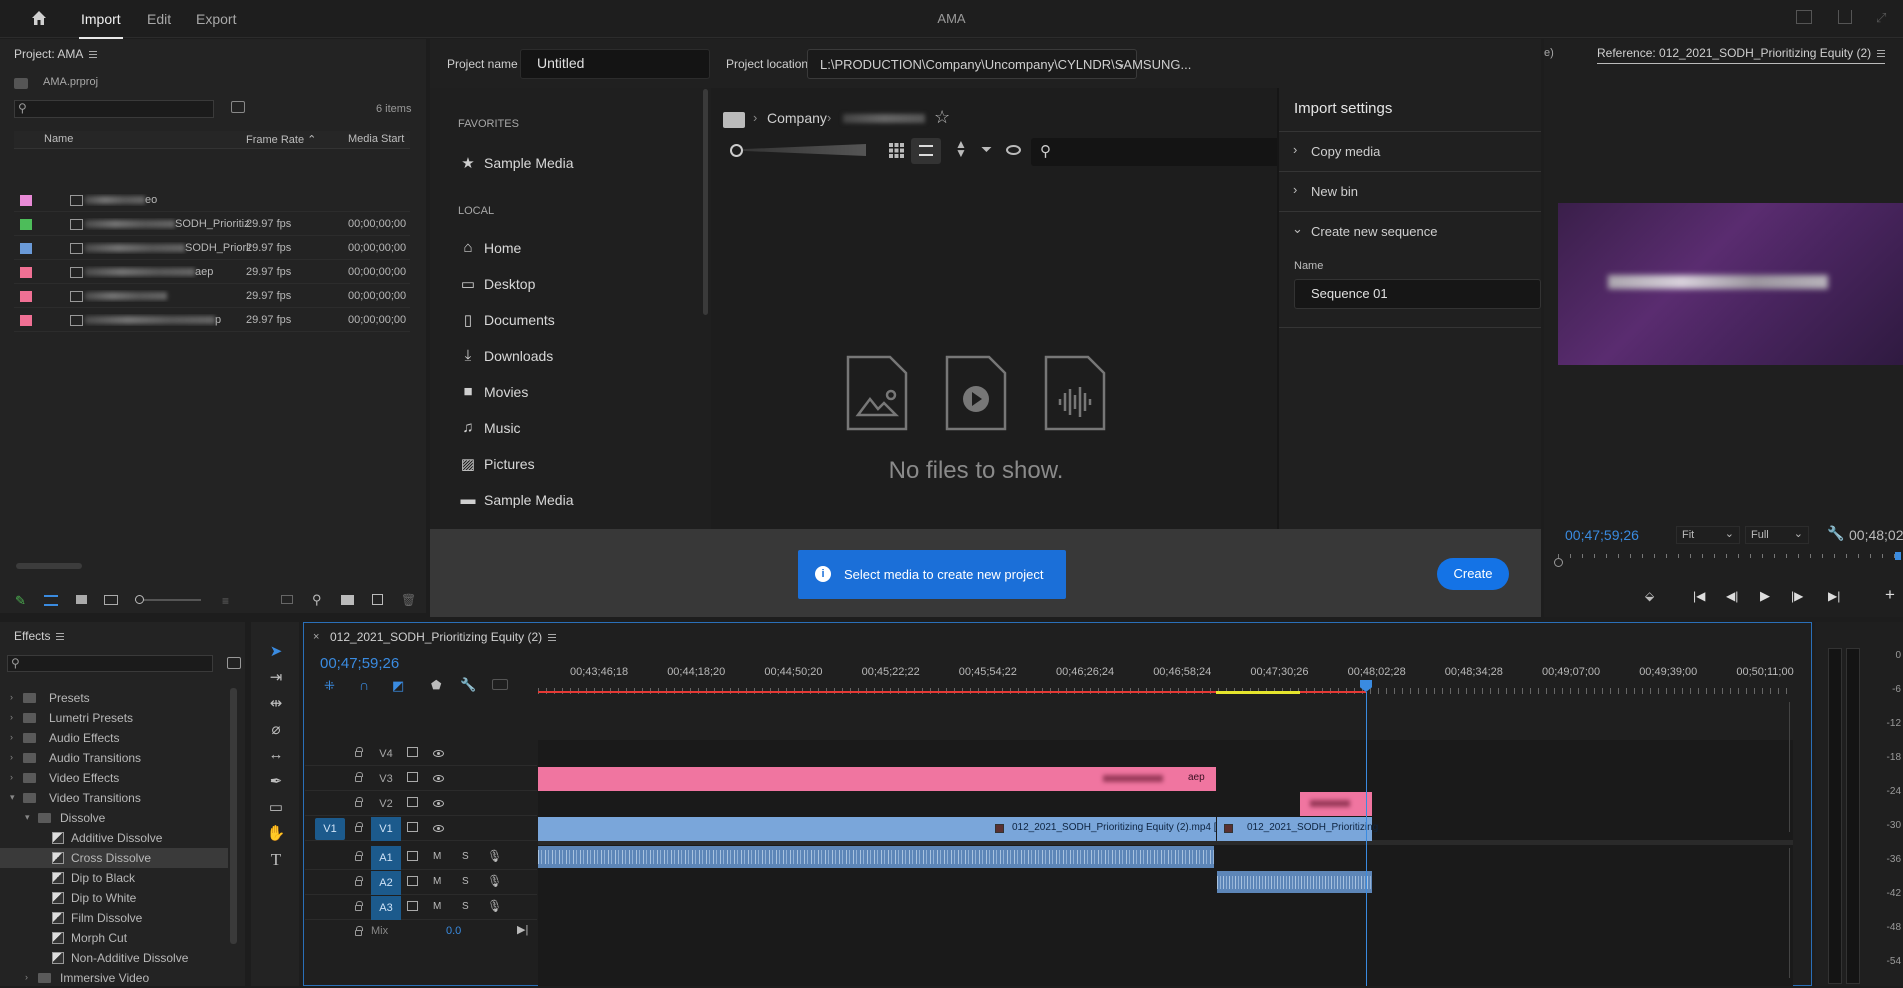  Describe the element at coordinates (705, 202) in the screenshot. I see `sidebar-scrollbar` at that location.